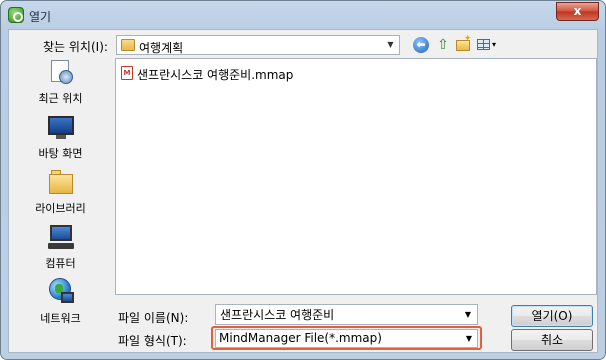  I want to click on title-bar: 열기 x, so click(303, 15).